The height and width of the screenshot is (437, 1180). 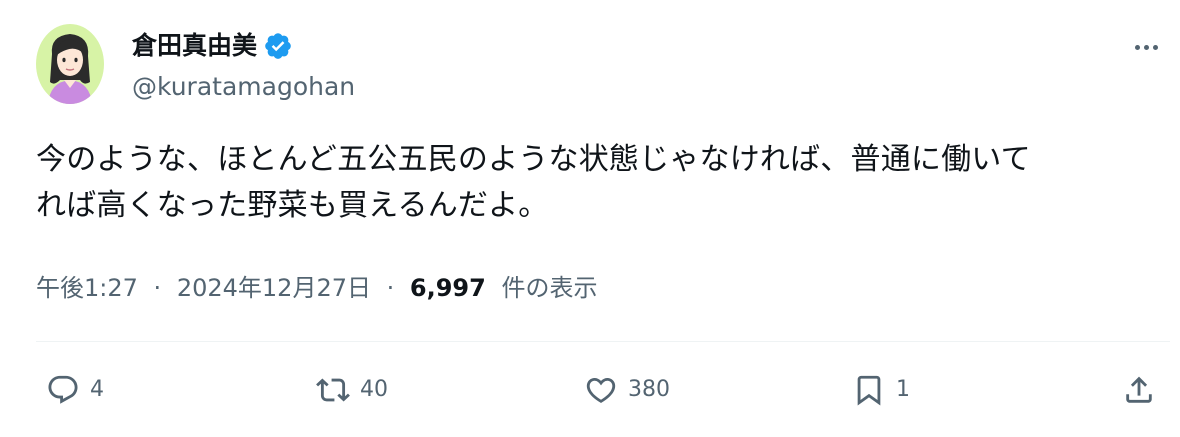 I want to click on tweet-meta: 午後1:27 · 2024年12月27日 · 6,997 件の表示, so click(x=316, y=288).